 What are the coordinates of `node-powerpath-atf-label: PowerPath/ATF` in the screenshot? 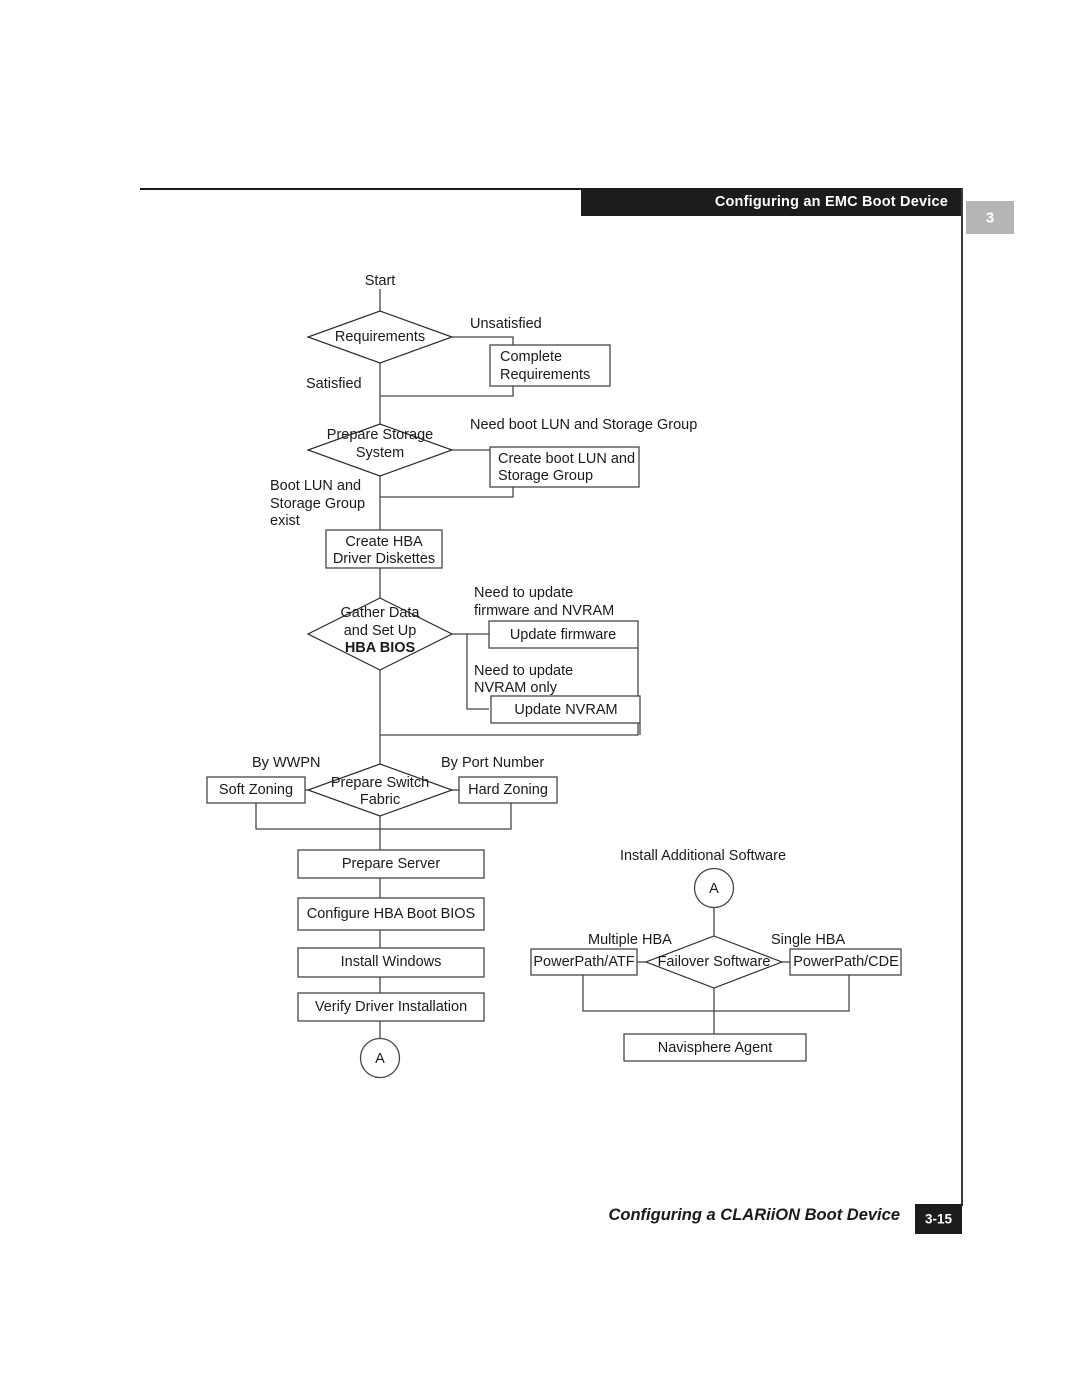 It's located at (583, 962).